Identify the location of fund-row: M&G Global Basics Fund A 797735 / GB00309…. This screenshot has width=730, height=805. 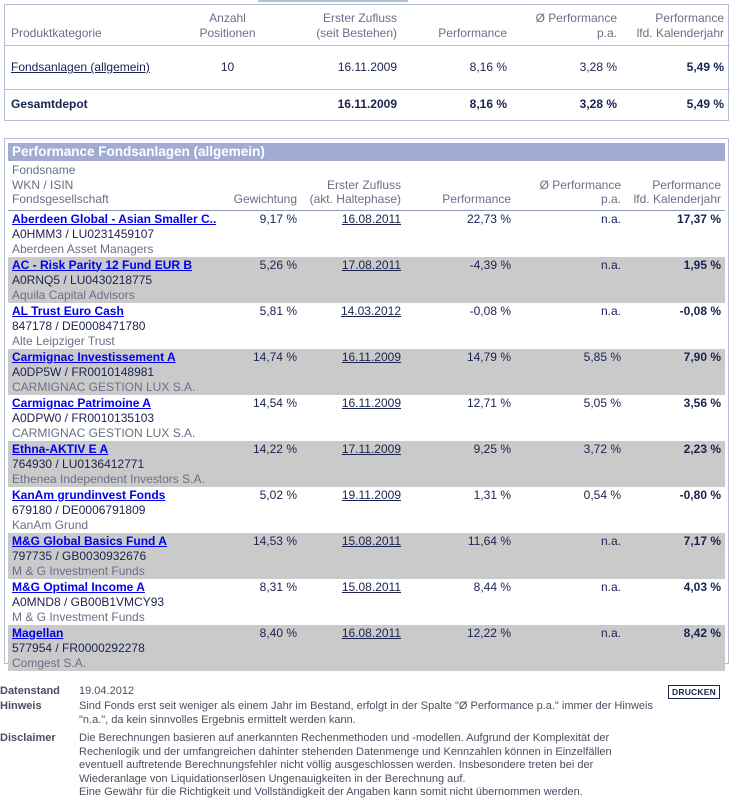
(366, 555).